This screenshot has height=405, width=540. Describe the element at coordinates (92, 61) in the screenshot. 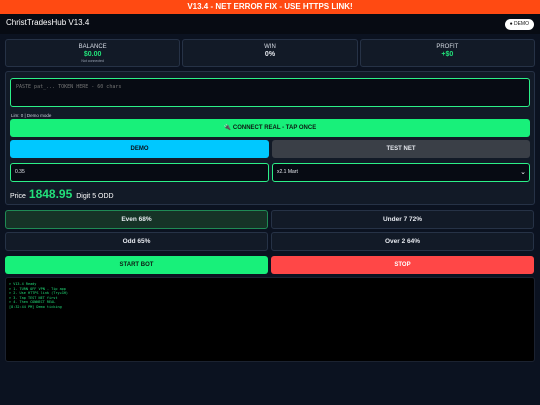

I see `balance-status: Not connected` at that location.